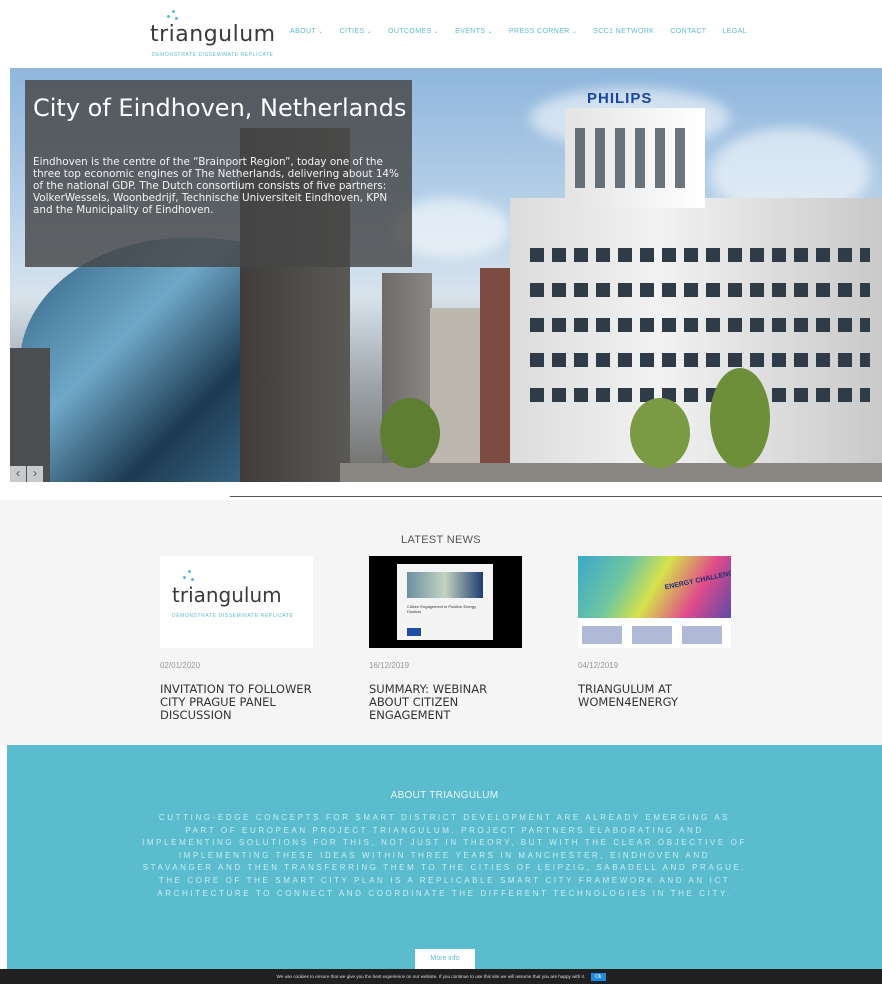 This screenshot has width=882, height=984. Describe the element at coordinates (623, 31) in the screenshot. I see `nav-scc1-network: SCC1 NETWORK` at that location.